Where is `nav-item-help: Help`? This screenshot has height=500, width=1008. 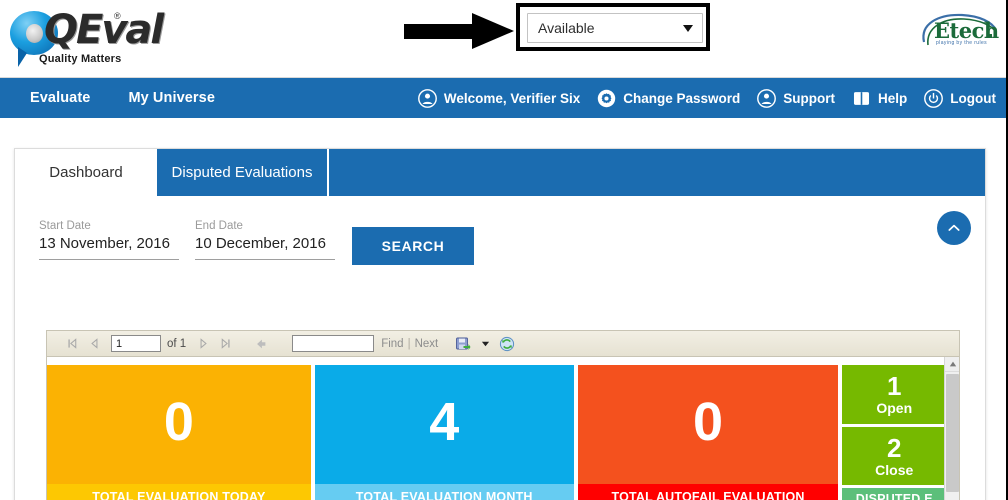 nav-item-help: Help is located at coordinates (879, 98).